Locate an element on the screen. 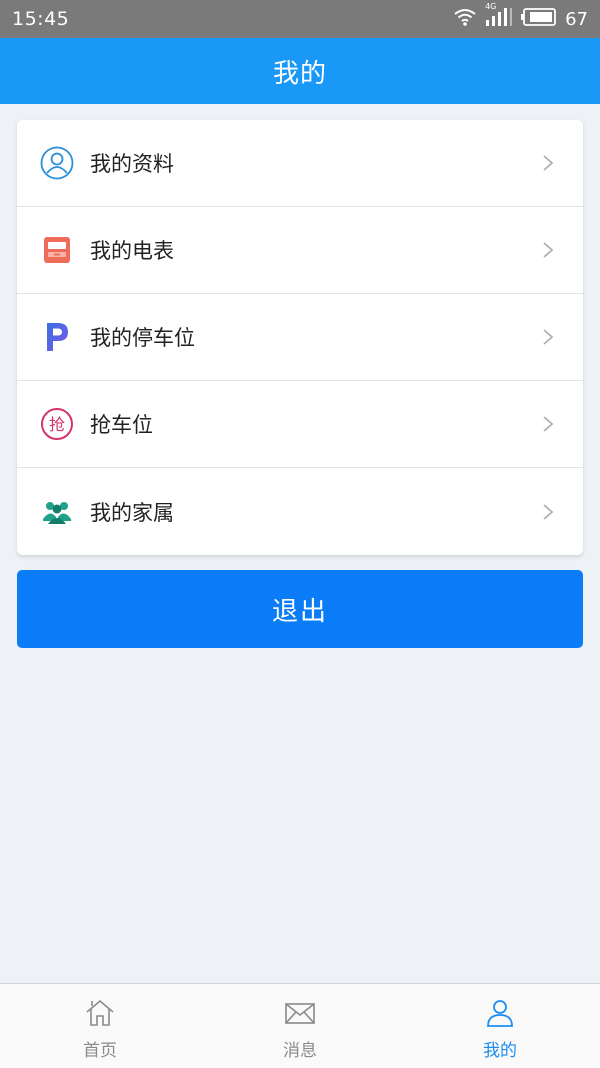 This screenshot has width=600, height=1068. wifi-icon is located at coordinates (465, 19).